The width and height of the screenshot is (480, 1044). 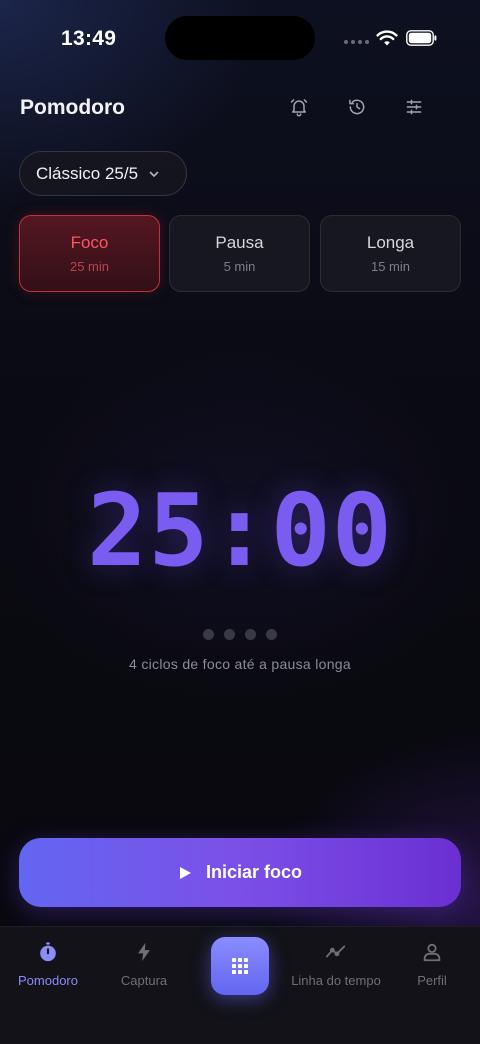 I want to click on tab-bar: Pomodoro Captura Linha do tempo Perfil, so click(x=240, y=985).